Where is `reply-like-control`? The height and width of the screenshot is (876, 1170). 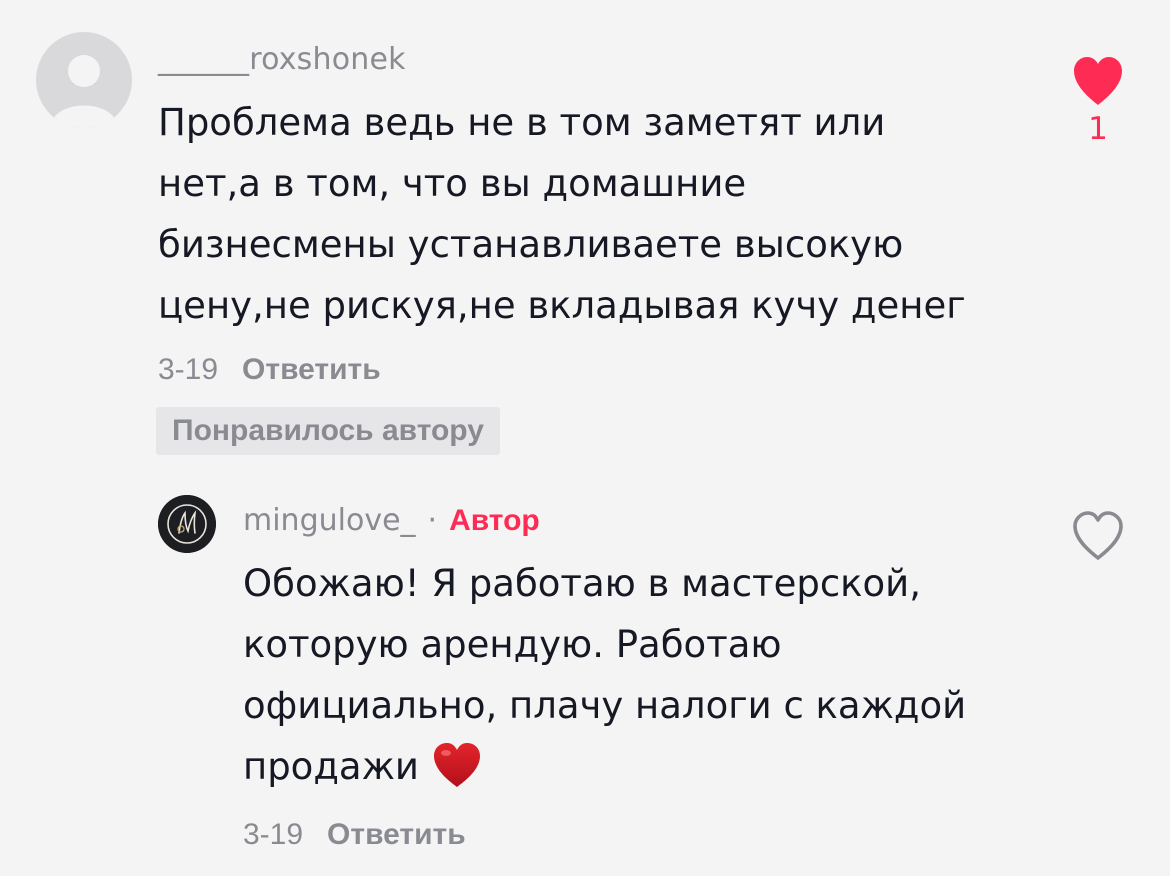 reply-like-control is located at coordinates (1098, 536).